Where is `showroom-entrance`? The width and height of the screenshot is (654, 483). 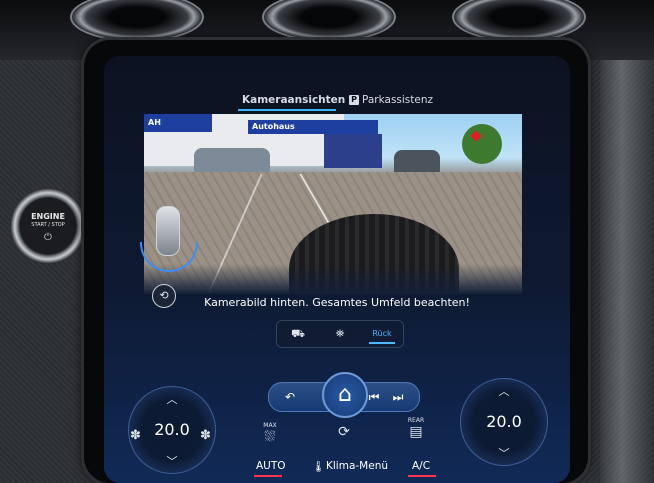
showroom-entrance is located at coordinates (353, 151).